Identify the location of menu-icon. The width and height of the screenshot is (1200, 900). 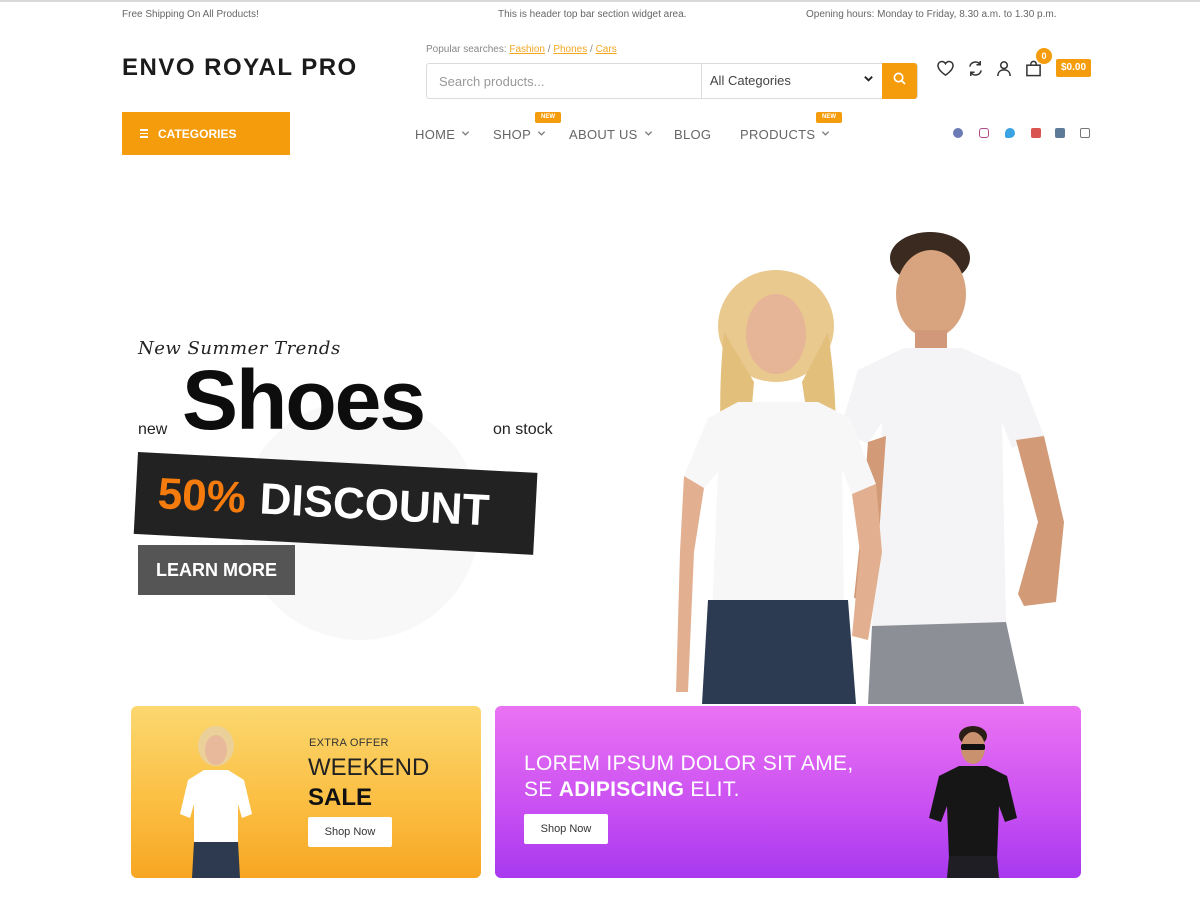
(144, 133).